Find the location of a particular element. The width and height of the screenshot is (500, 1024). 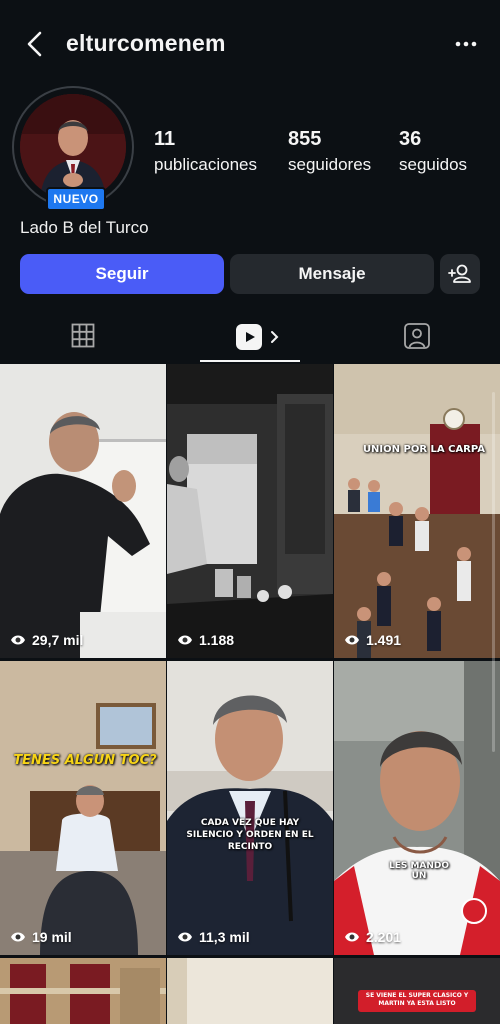

views-text: 1.491 is located at coordinates (384, 640).